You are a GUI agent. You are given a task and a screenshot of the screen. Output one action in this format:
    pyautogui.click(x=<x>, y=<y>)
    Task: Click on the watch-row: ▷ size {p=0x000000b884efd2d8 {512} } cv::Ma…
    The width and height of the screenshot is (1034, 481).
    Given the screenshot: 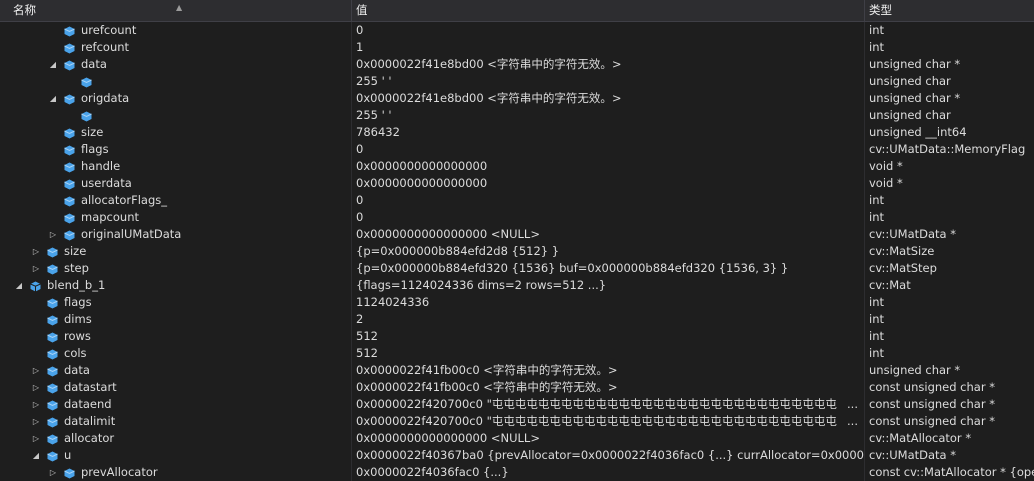 What is the action you would take?
    pyautogui.click(x=517, y=251)
    